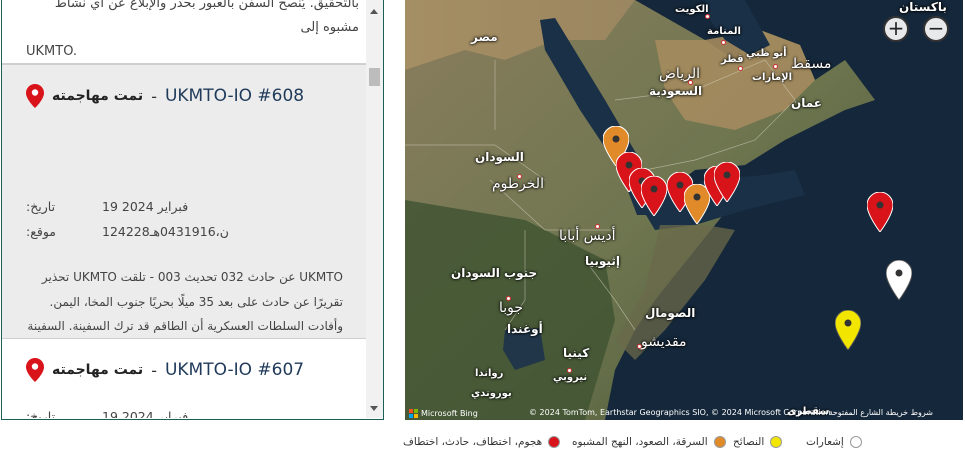 Image resolution: width=965 pixels, height=470 pixels. What do you see at coordinates (413, 413) in the screenshot?
I see `microsoft-logo-icon` at bounding box center [413, 413].